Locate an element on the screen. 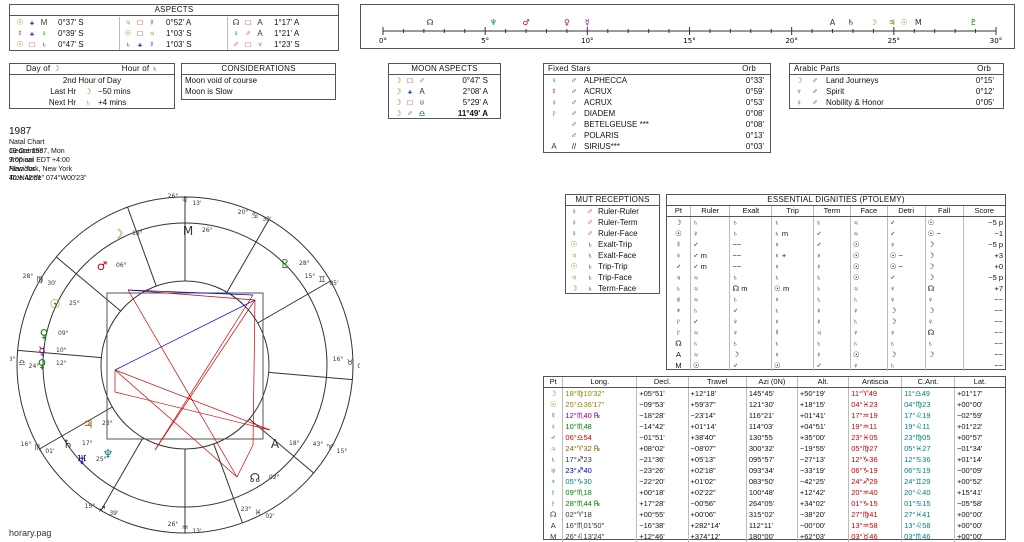  timeline-planet-marker: ☉ is located at coordinates (903, 22).